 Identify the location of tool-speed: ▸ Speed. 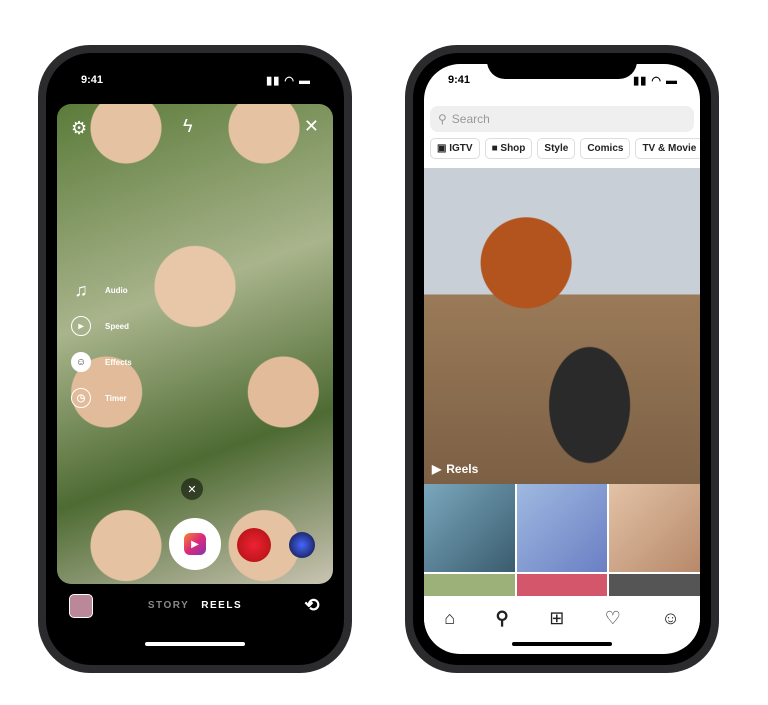
(100, 326).